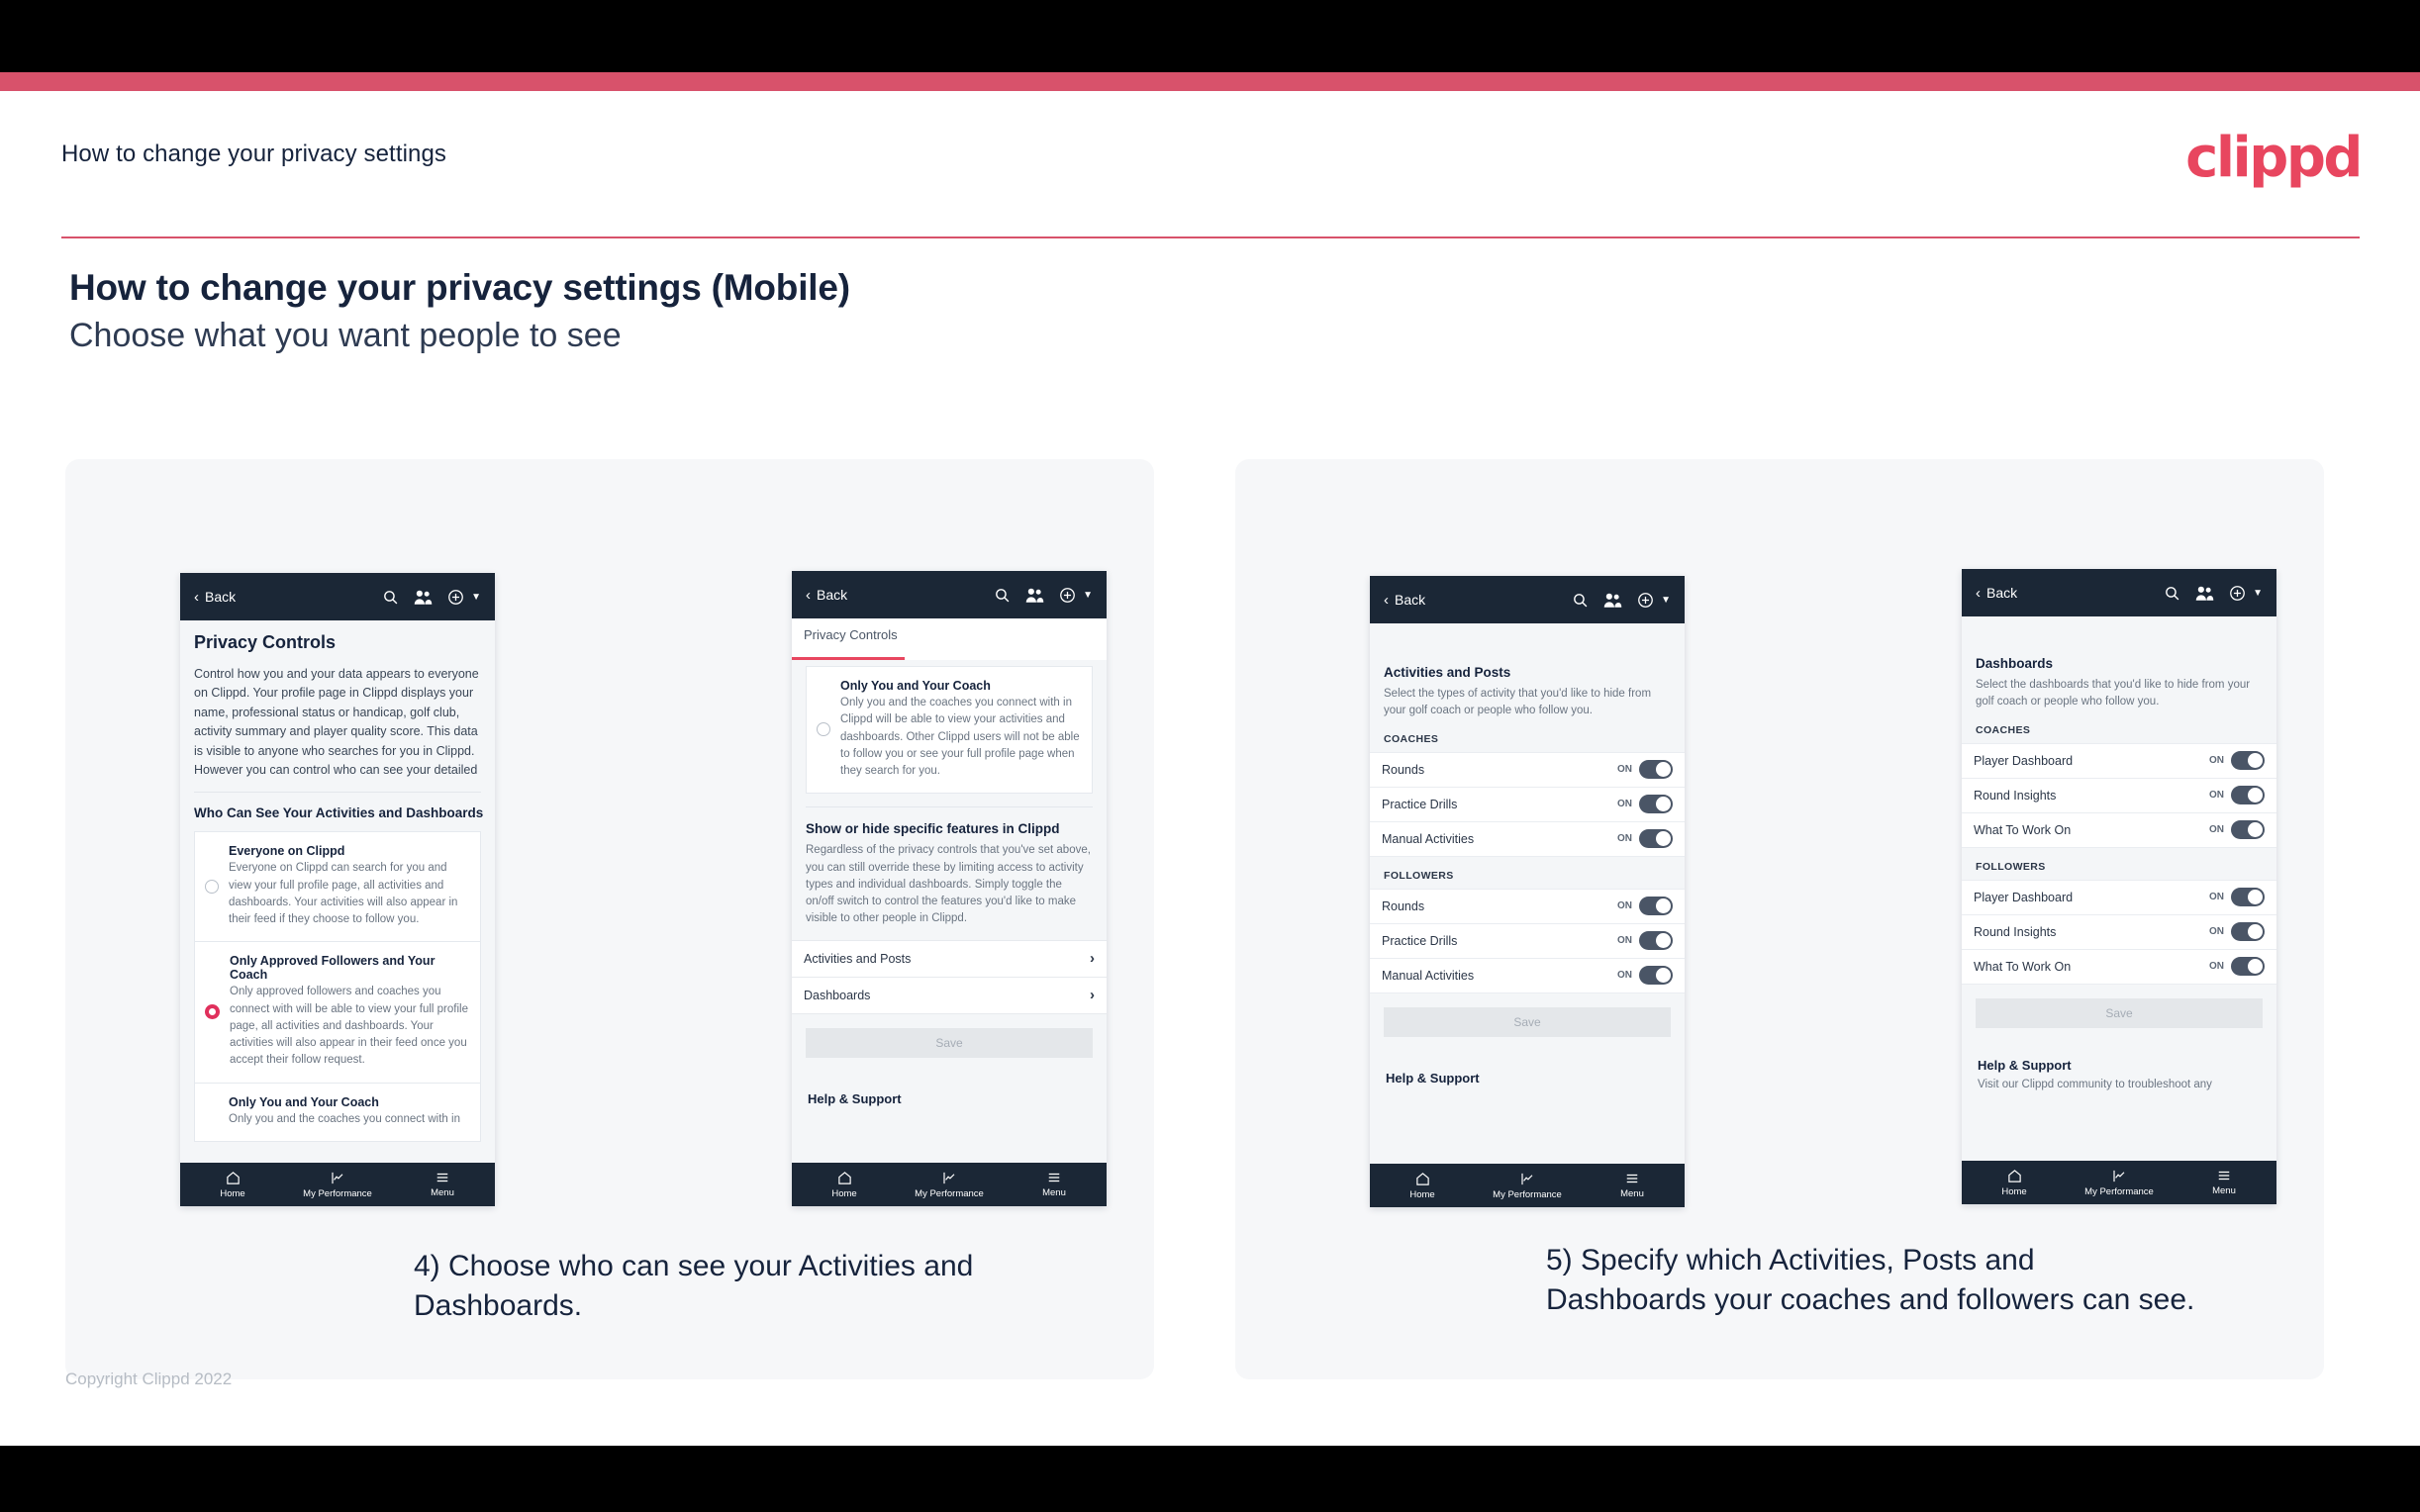 This screenshot has height=1512, width=2420. What do you see at coordinates (1422, 1179) in the screenshot?
I see `home-icon` at bounding box center [1422, 1179].